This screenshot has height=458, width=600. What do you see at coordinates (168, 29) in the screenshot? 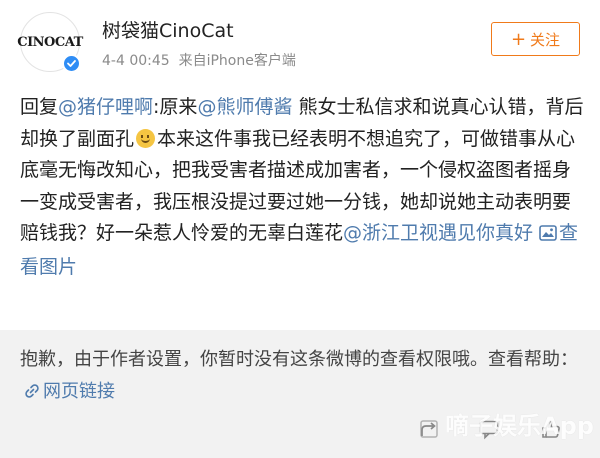
I see `username: 树袋猫CinoCat` at bounding box center [168, 29].